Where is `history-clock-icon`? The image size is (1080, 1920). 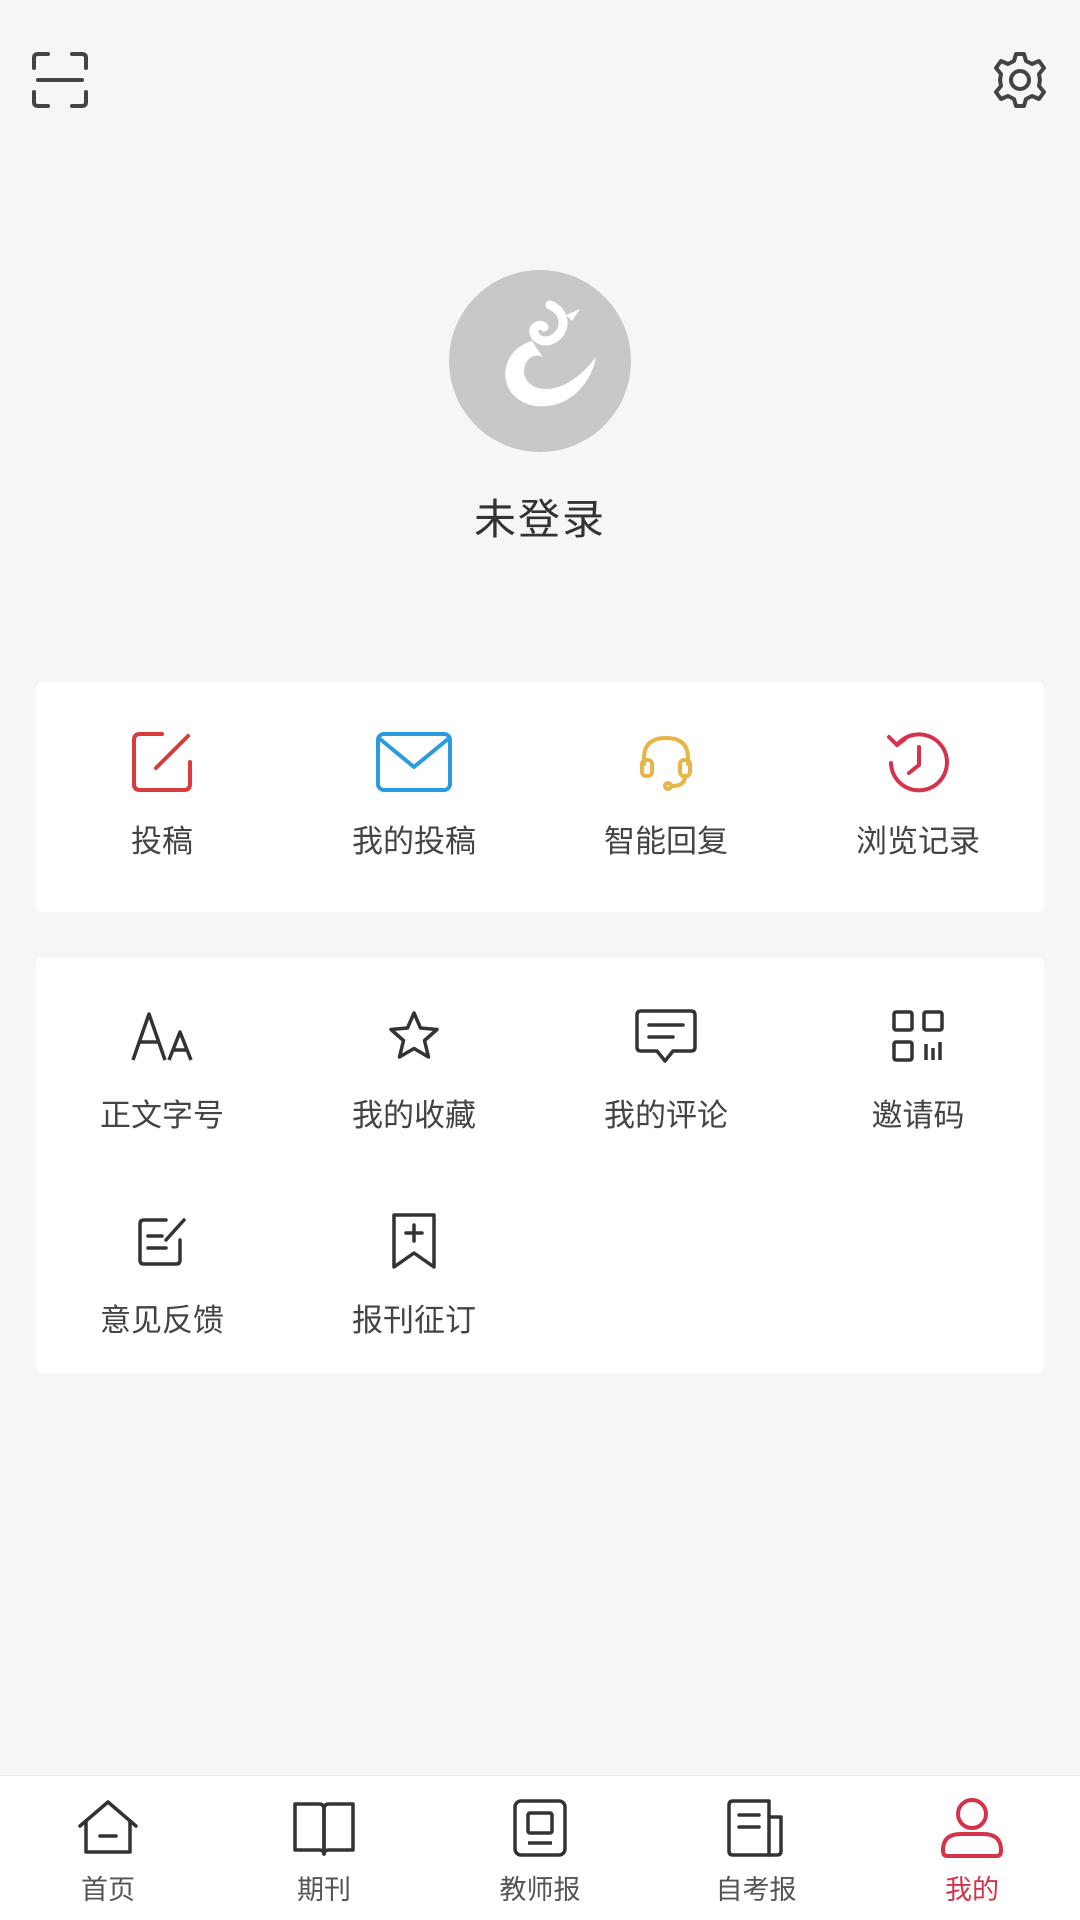 history-clock-icon is located at coordinates (918, 762).